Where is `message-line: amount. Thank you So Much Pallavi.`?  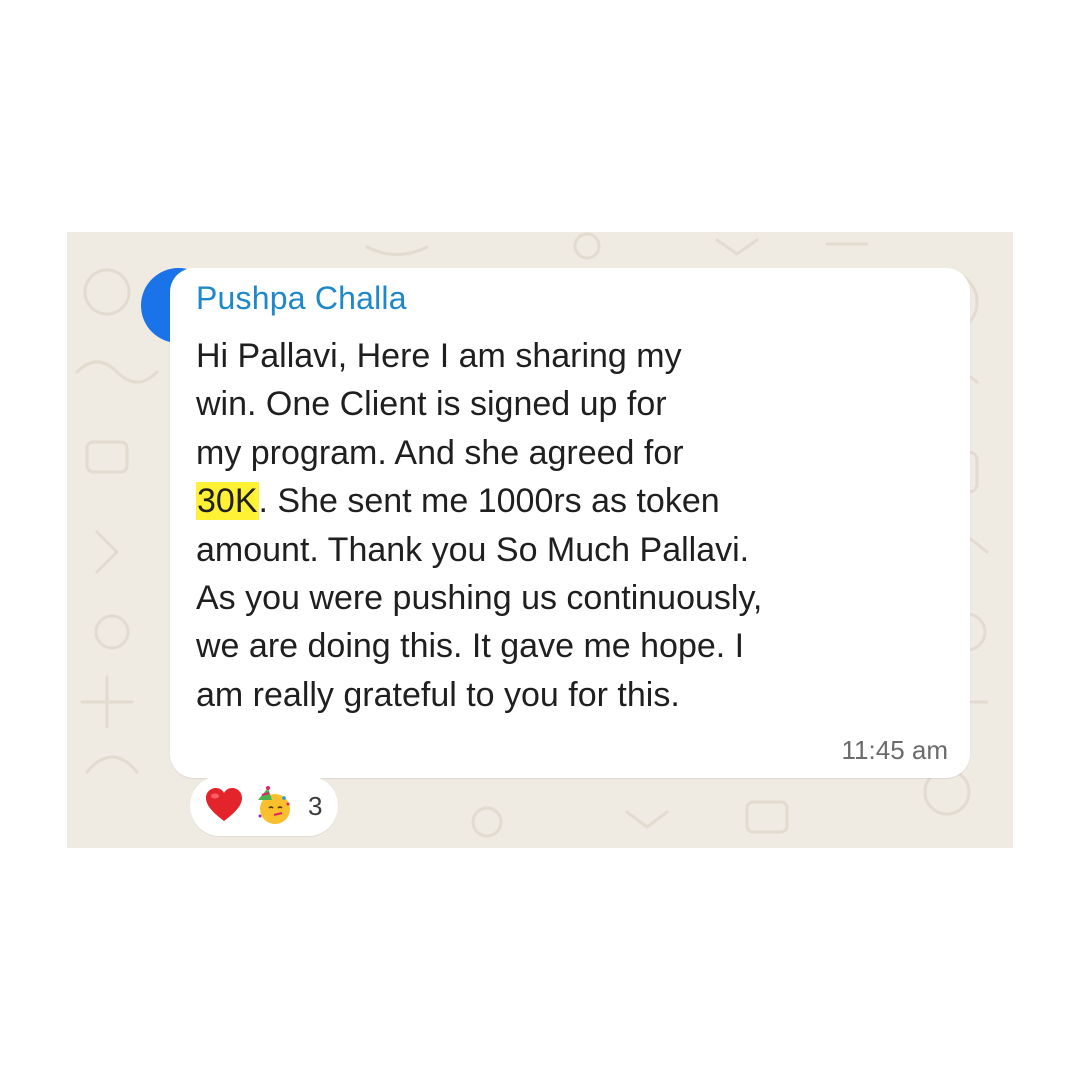 message-line: amount. Thank you So Much Pallavi. is located at coordinates (473, 549).